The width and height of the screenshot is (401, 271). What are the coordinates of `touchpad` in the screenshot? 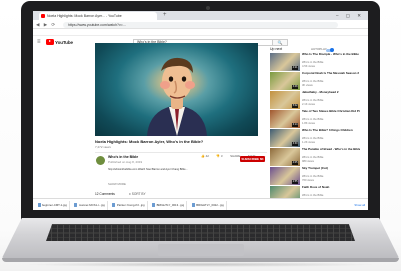 It's located at (201, 250).